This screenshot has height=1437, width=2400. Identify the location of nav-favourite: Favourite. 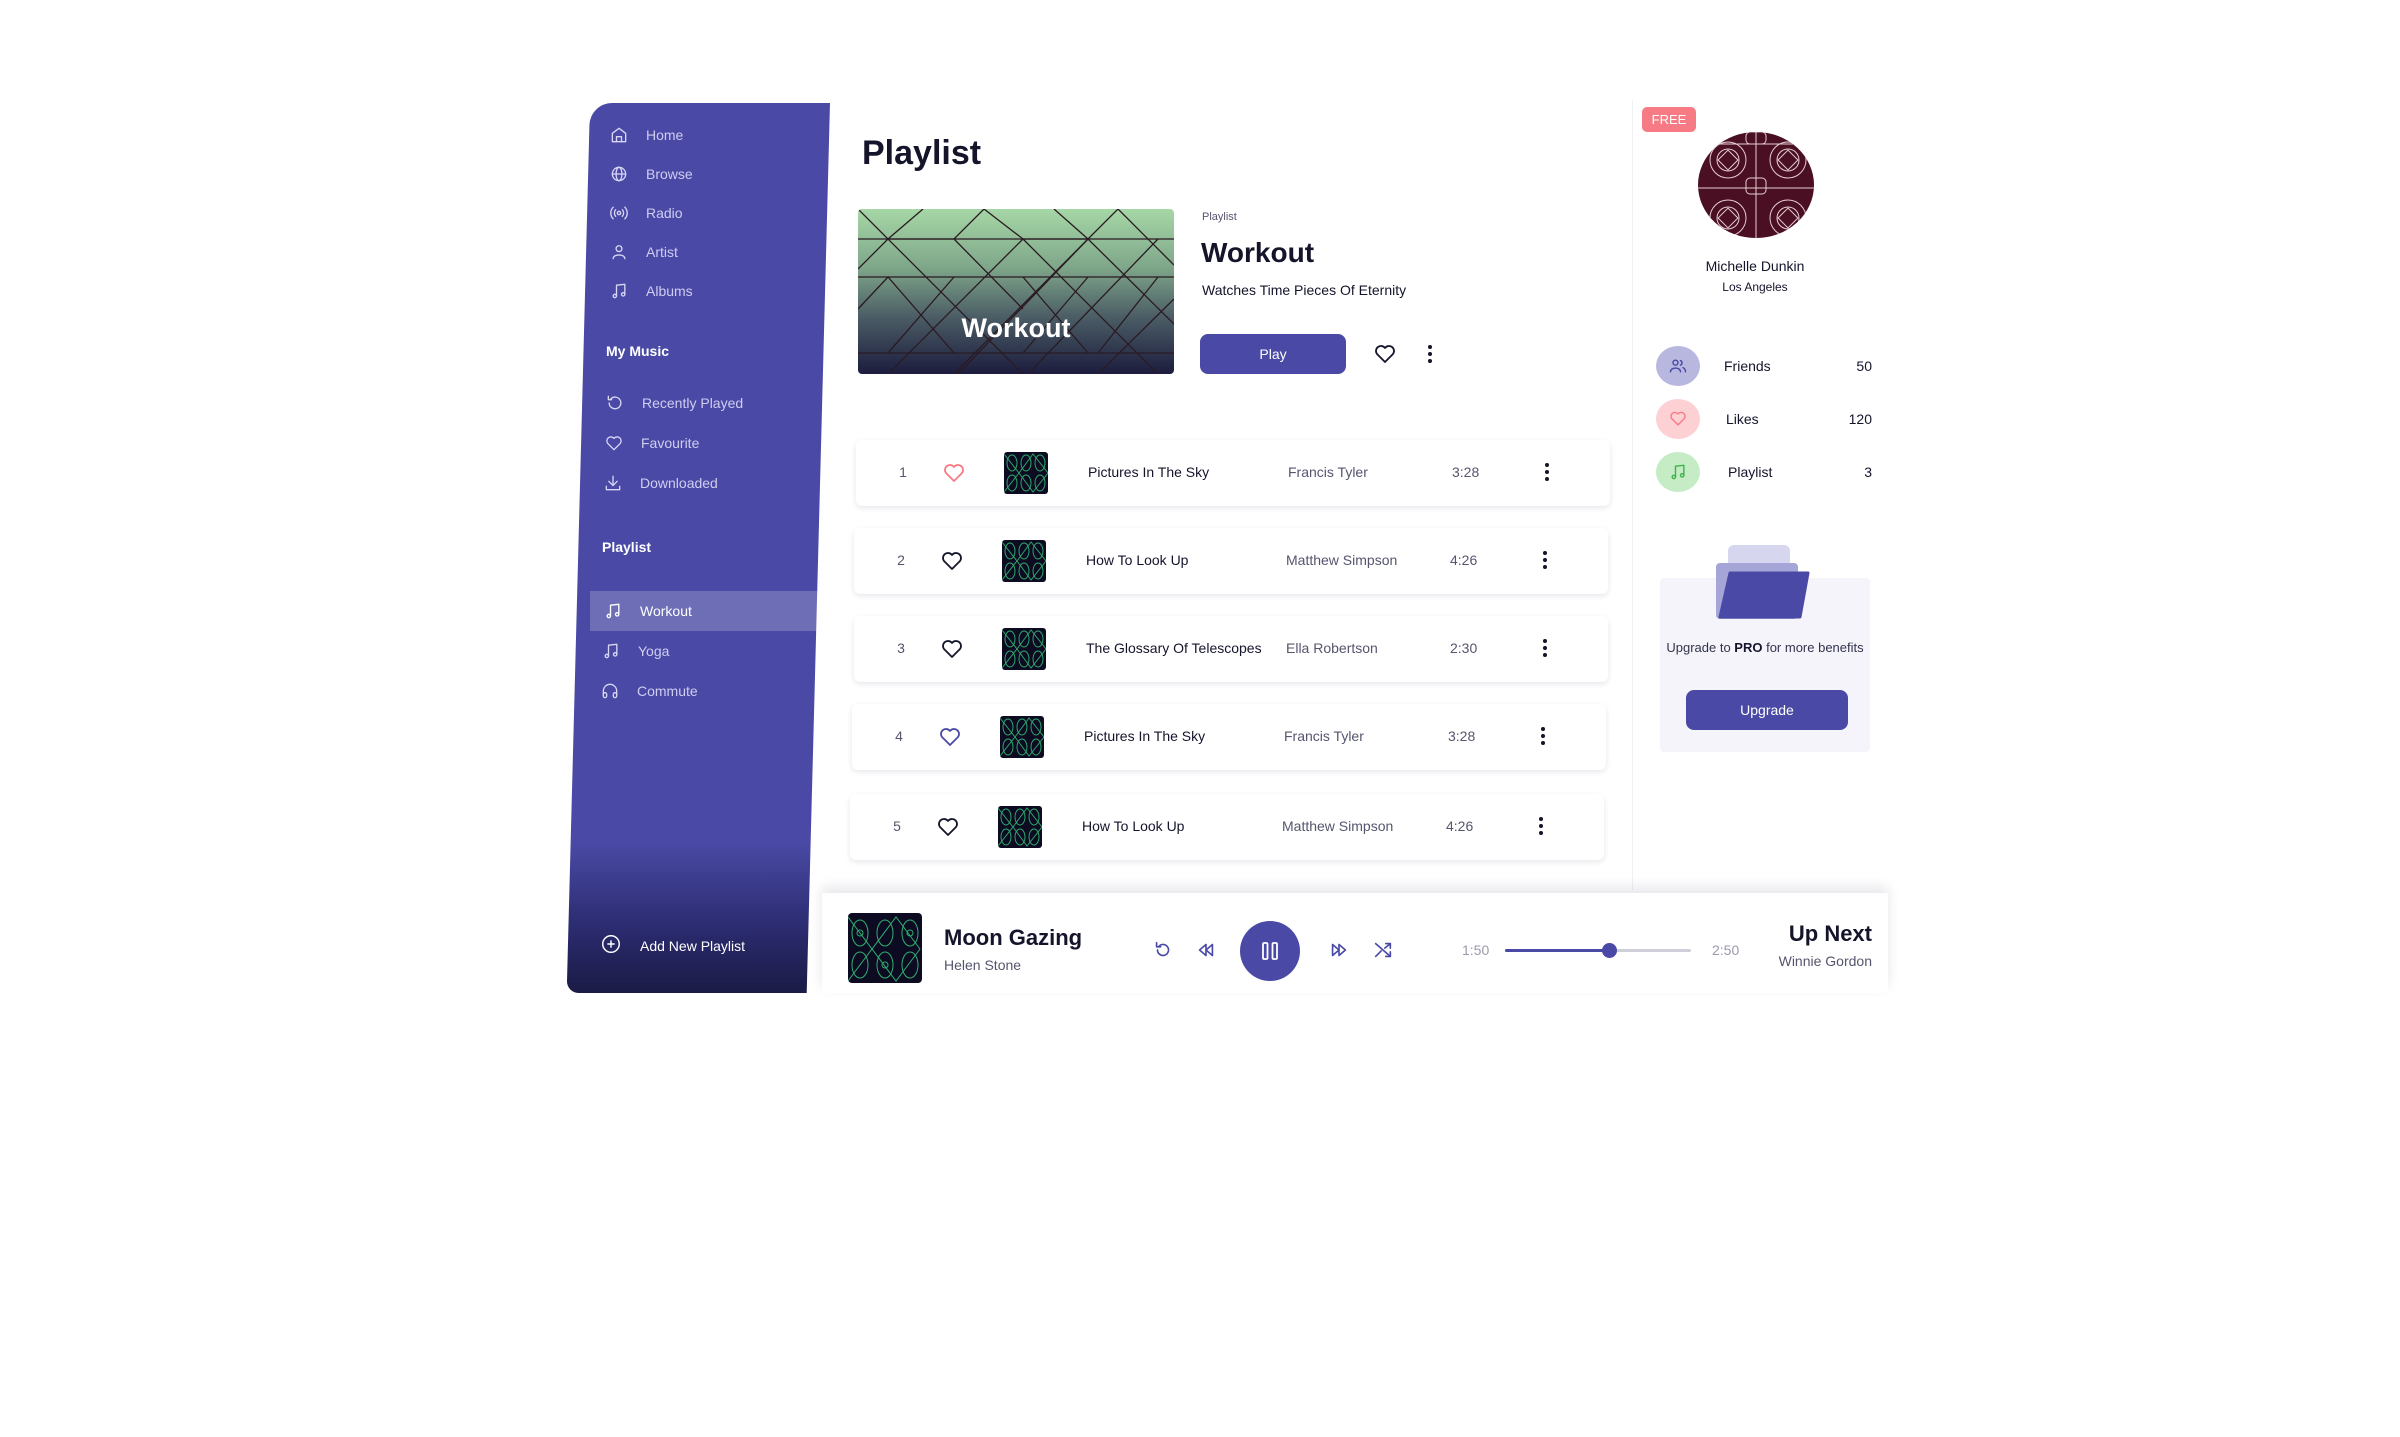
(714, 443).